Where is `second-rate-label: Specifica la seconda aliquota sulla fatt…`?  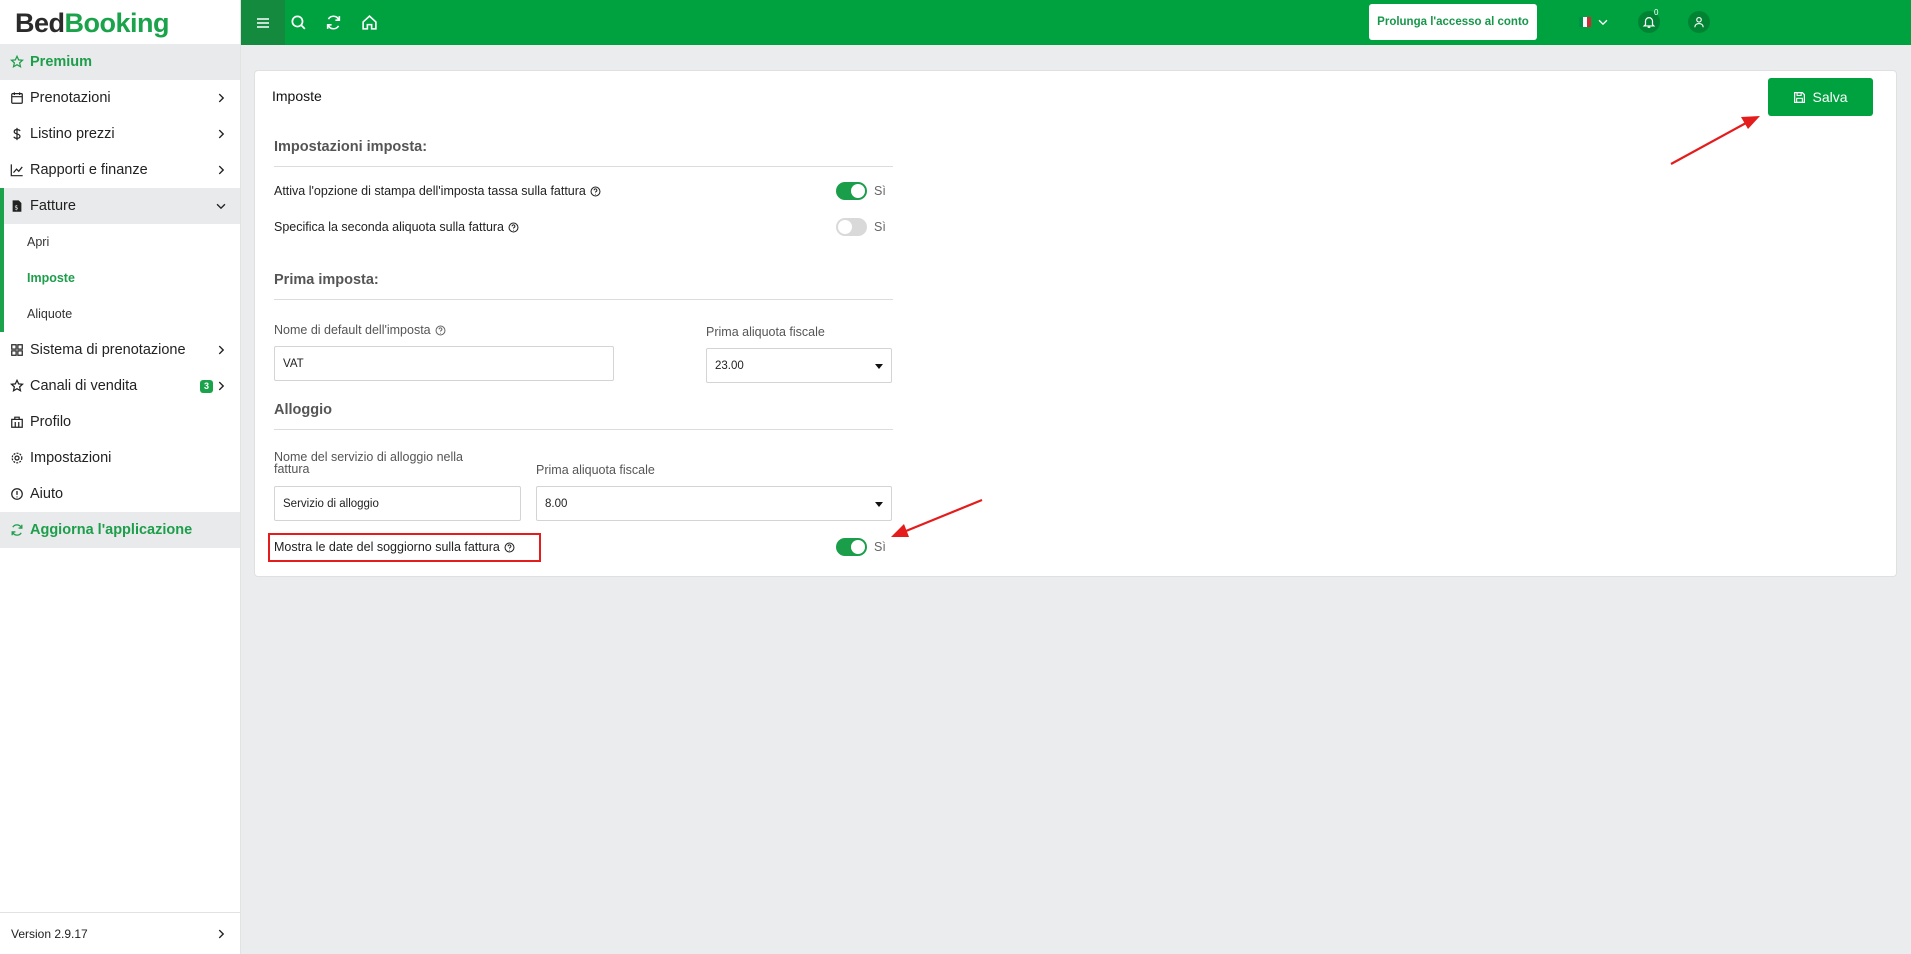
second-rate-label: Specifica la seconda aliquota sulla fatt… is located at coordinates (396, 227).